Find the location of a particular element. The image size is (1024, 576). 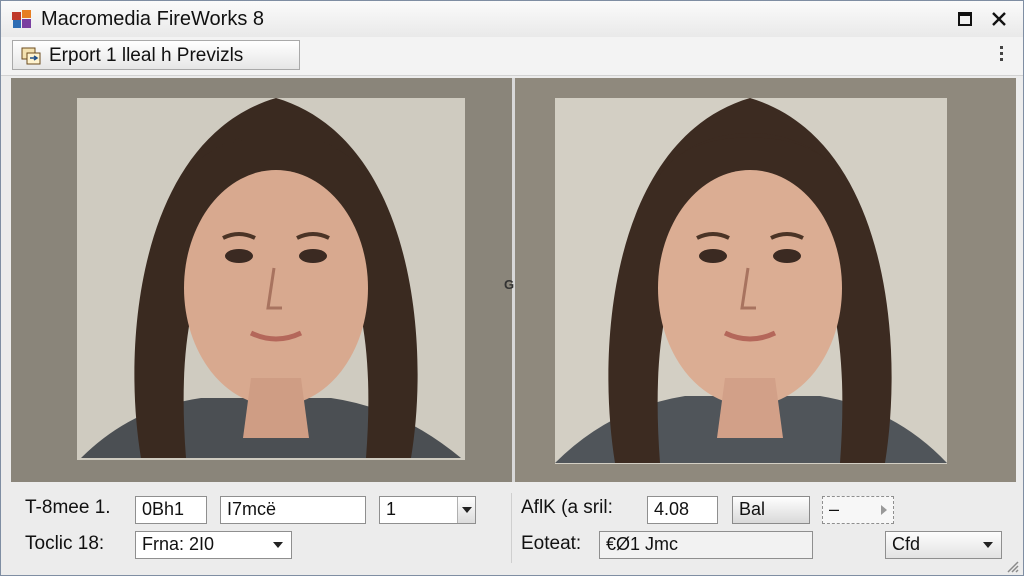

frames-select-value: 1 is located at coordinates (391, 509).